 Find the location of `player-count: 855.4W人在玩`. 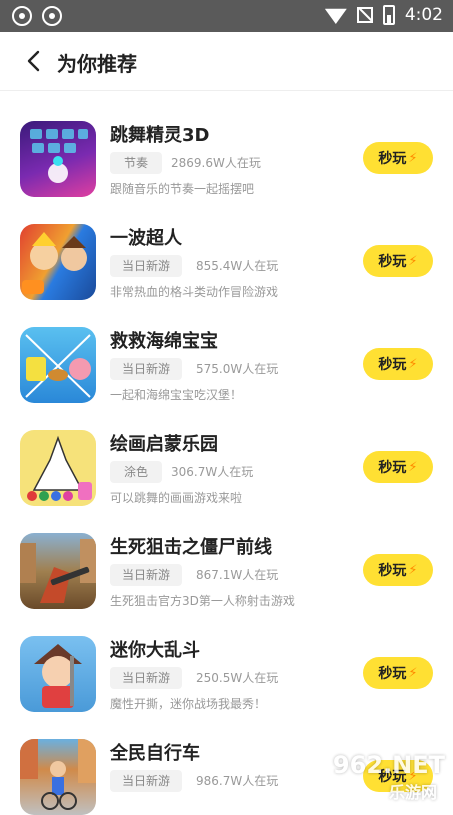

player-count: 855.4W人在玩 is located at coordinates (237, 266).